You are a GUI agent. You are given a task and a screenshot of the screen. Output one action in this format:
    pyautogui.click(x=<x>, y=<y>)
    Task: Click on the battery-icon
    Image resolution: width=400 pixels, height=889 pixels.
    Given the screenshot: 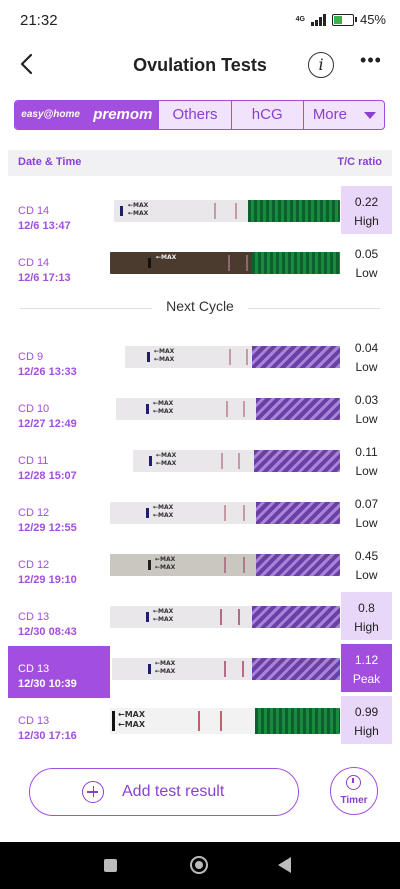 What is the action you would take?
    pyautogui.click(x=344, y=19)
    